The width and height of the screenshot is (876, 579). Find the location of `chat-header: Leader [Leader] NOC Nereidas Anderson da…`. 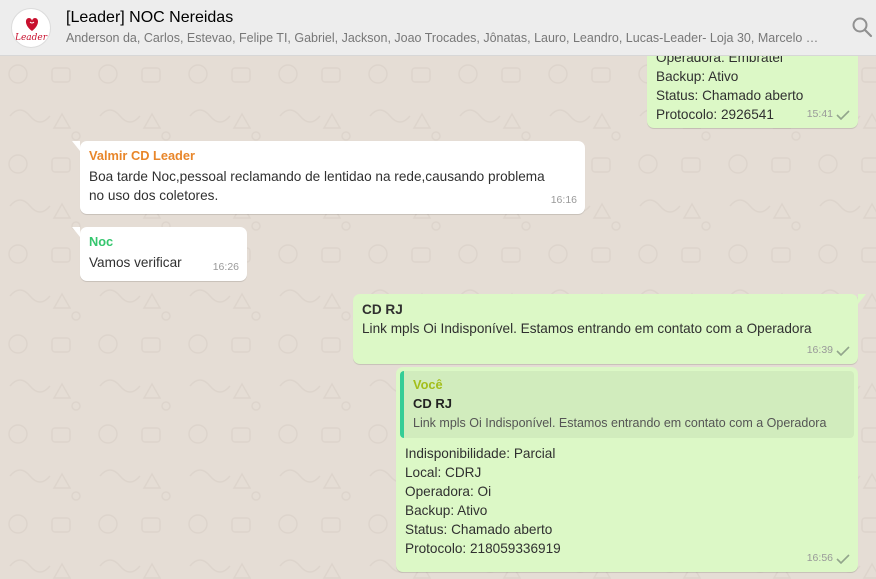

chat-header: Leader [Leader] NOC Nereidas Anderson da… is located at coordinates (438, 28).